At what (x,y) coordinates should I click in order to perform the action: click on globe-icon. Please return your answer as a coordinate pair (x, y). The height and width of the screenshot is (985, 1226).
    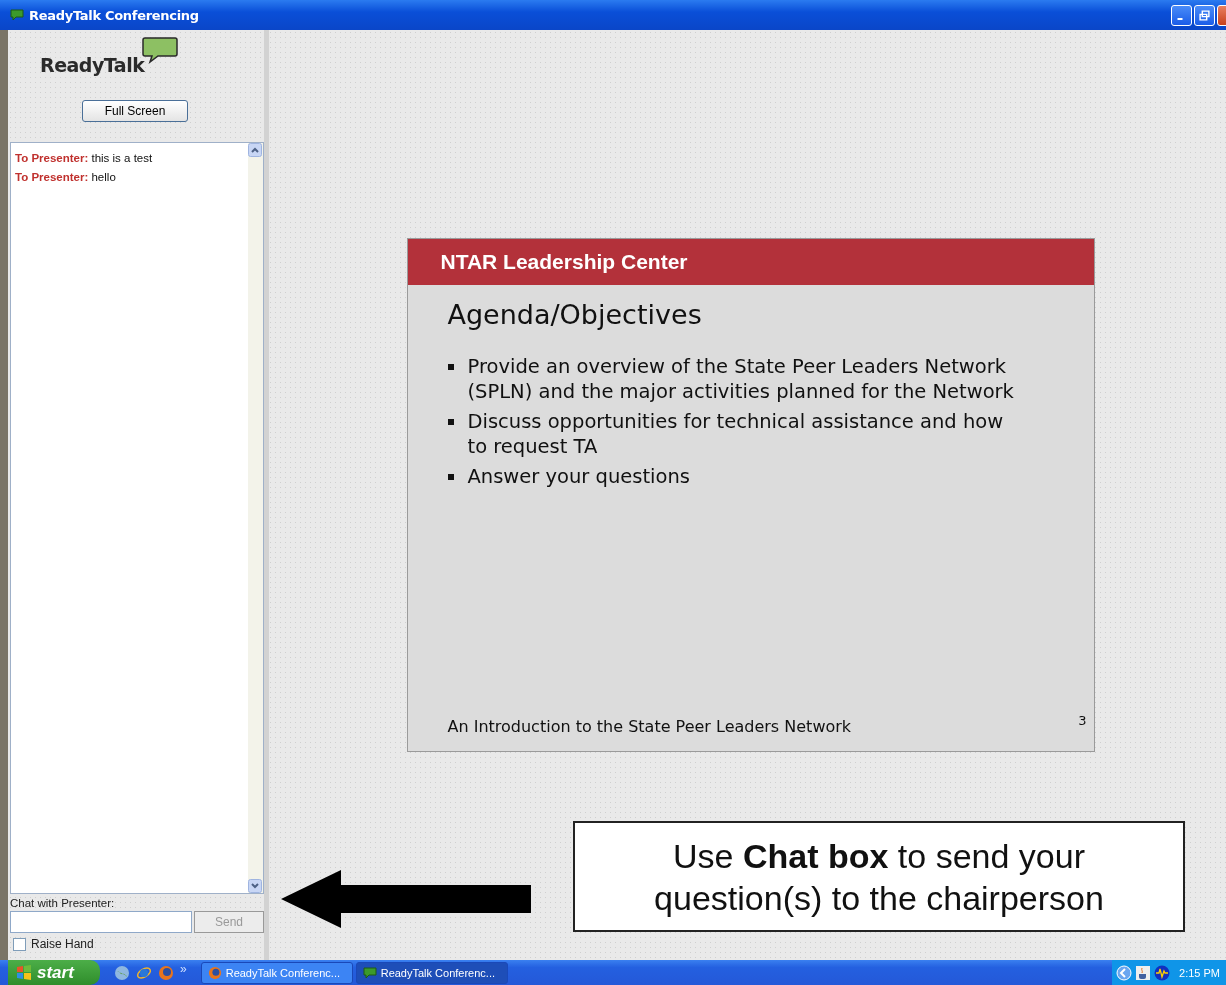
    Looking at the image, I should click on (122, 972).